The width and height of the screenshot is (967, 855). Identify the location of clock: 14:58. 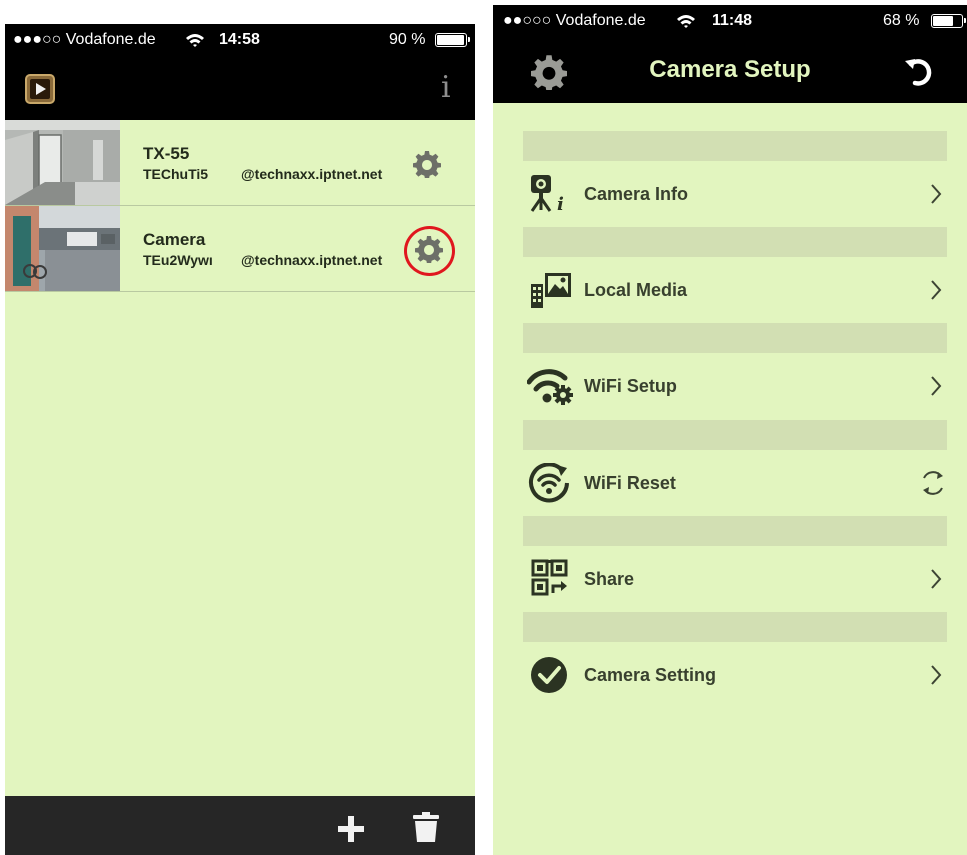
(239, 39).